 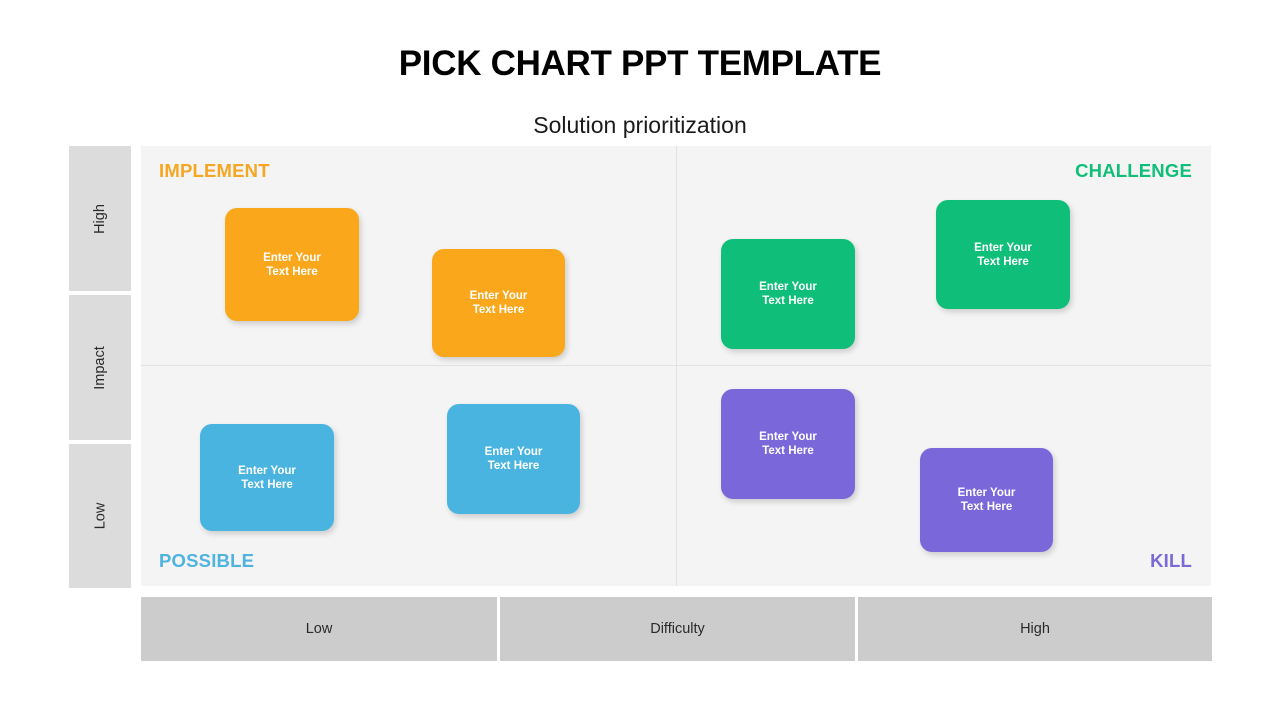 I want to click on quadrant-label-challenge: CHALLENGE, so click(x=1133, y=170).